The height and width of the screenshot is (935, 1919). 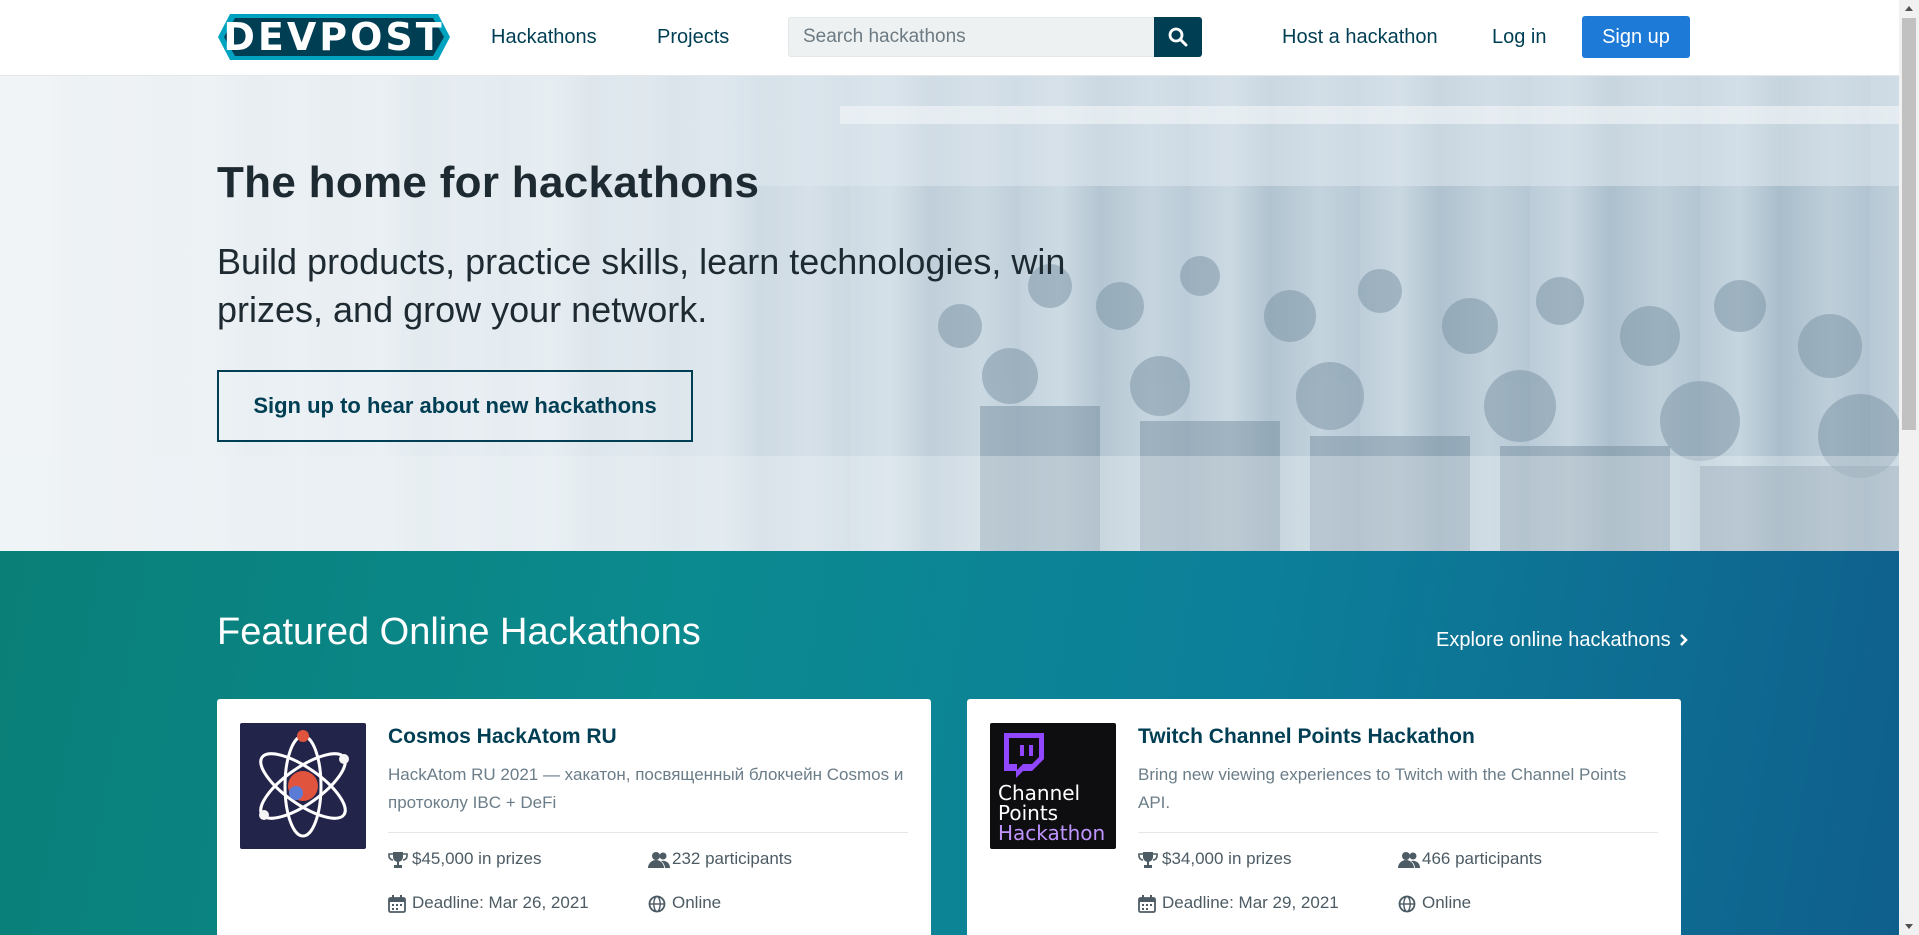 I want to click on participant-count: 232 participants, so click(x=720, y=859).